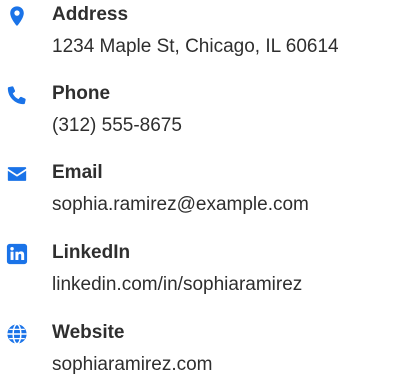 The image size is (411, 387). What do you see at coordinates (132, 364) in the screenshot?
I see `website-value: sophiaramirez.com` at bounding box center [132, 364].